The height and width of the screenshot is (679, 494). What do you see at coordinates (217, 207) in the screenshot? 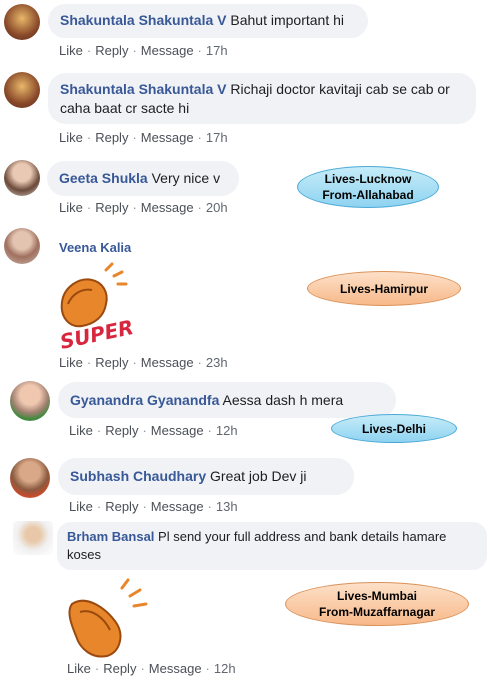
I see `timestamp: 20h` at bounding box center [217, 207].